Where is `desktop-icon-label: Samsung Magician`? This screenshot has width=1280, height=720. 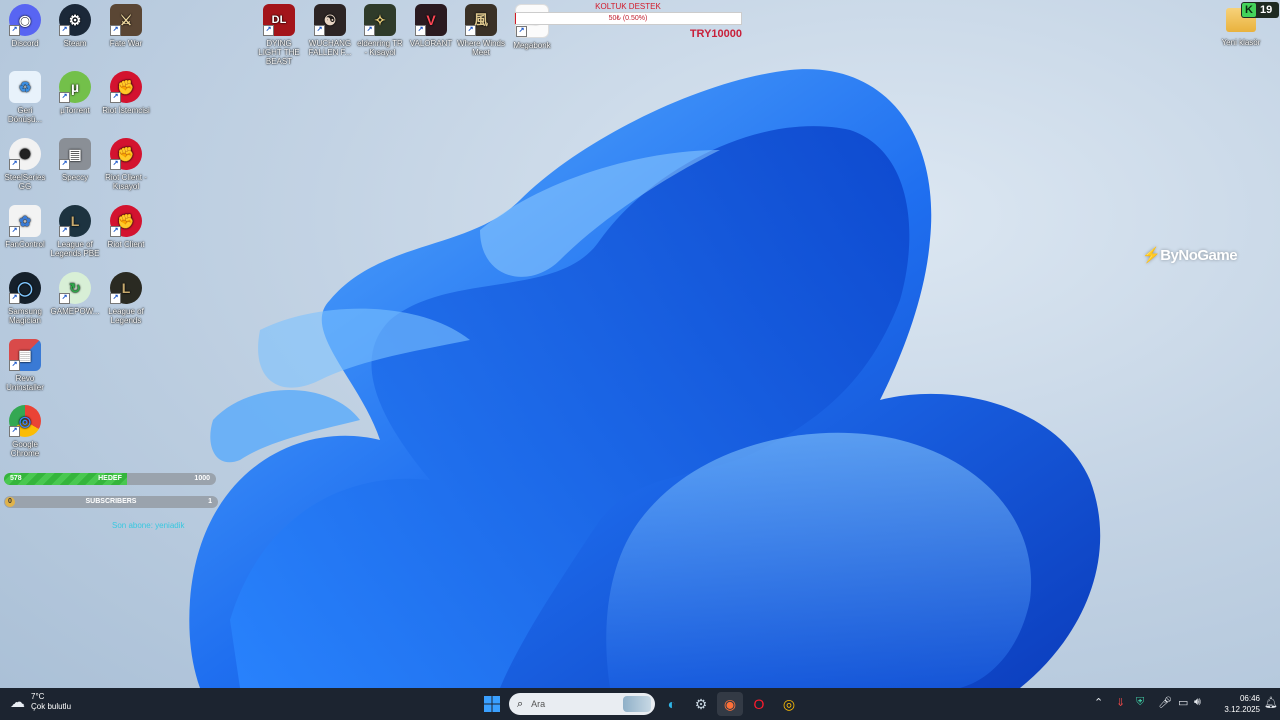
desktop-icon-label: Samsung Magician is located at coordinates (25, 316).